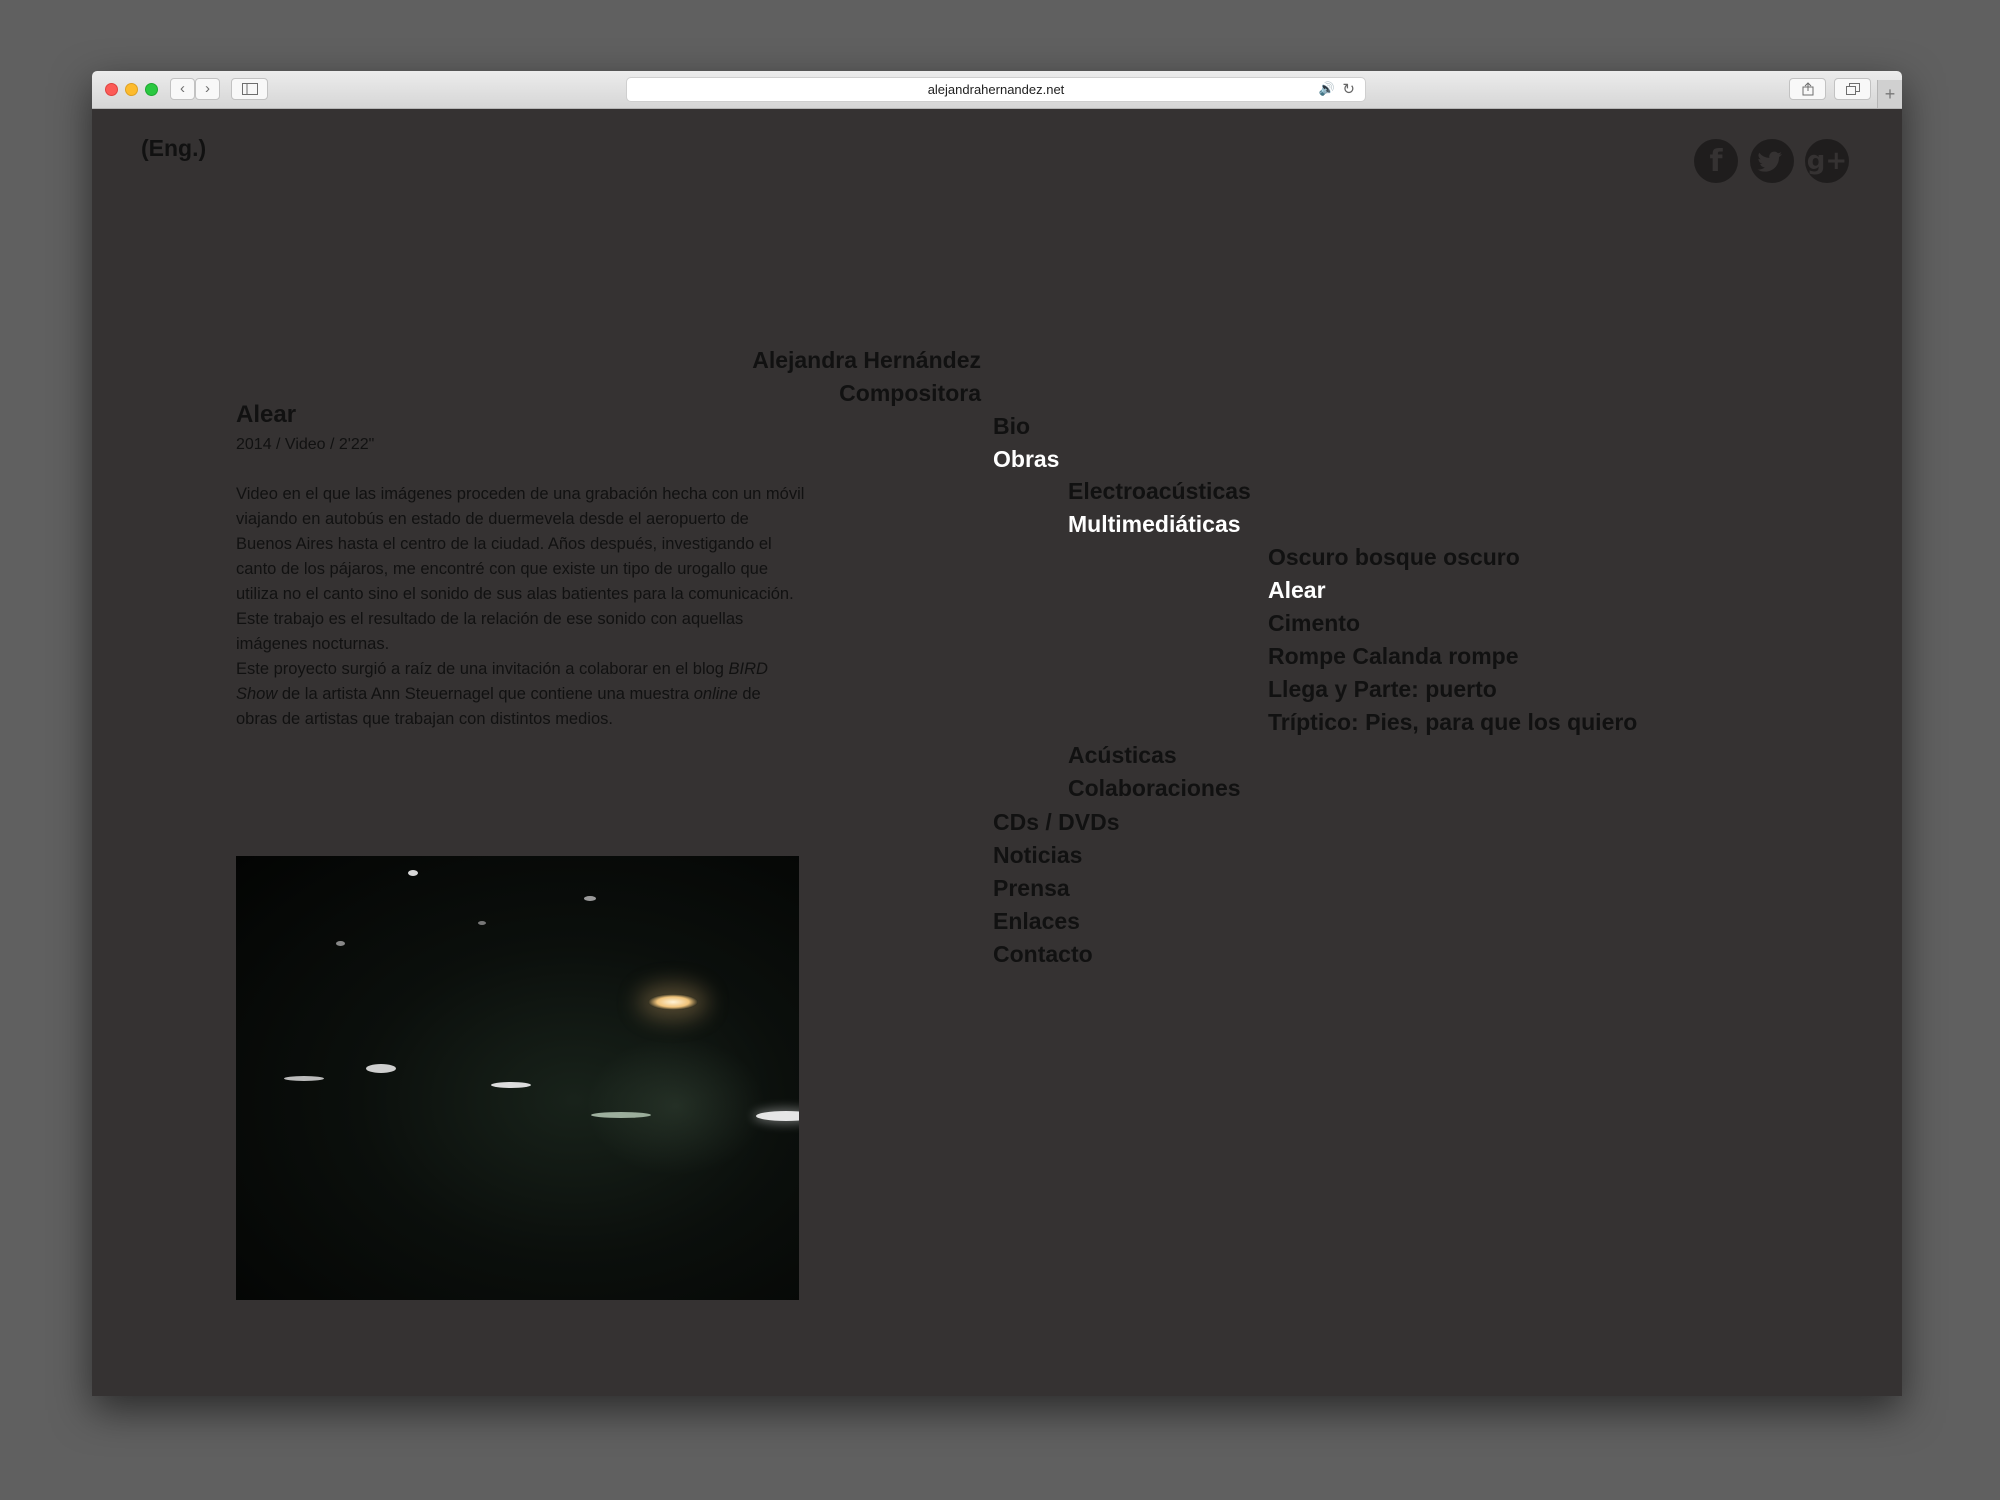 The height and width of the screenshot is (1500, 2000). Describe the element at coordinates (1031, 888) in the screenshot. I see `nav-prensa: Prensa` at that location.